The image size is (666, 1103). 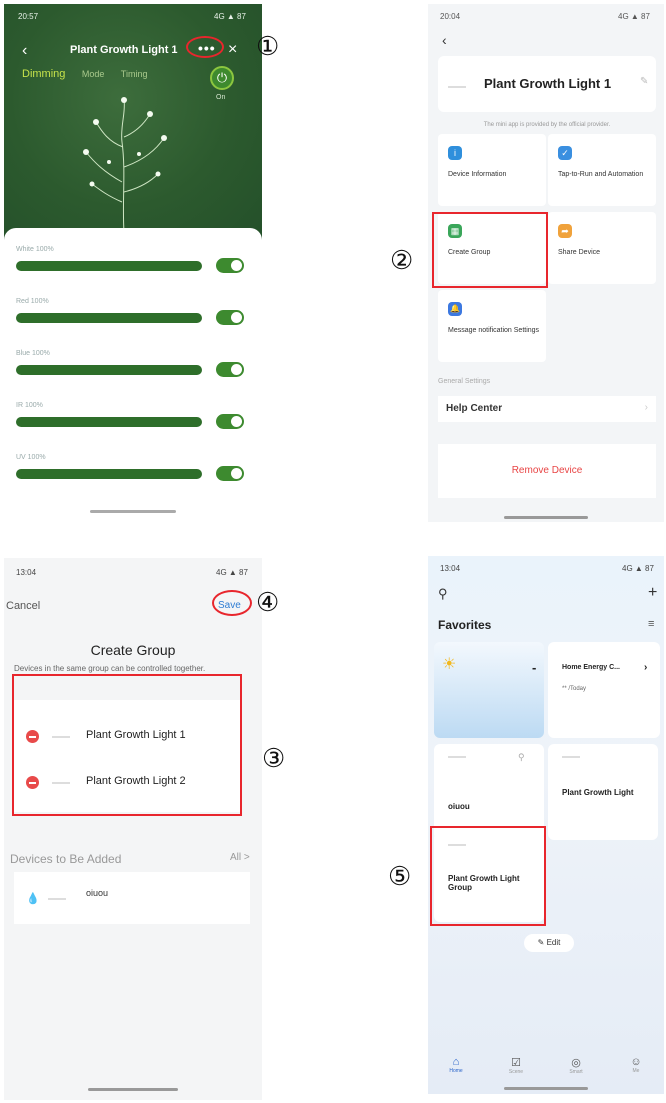 I want to click on slider-ir: IR 100%, so click(x=134, y=420).